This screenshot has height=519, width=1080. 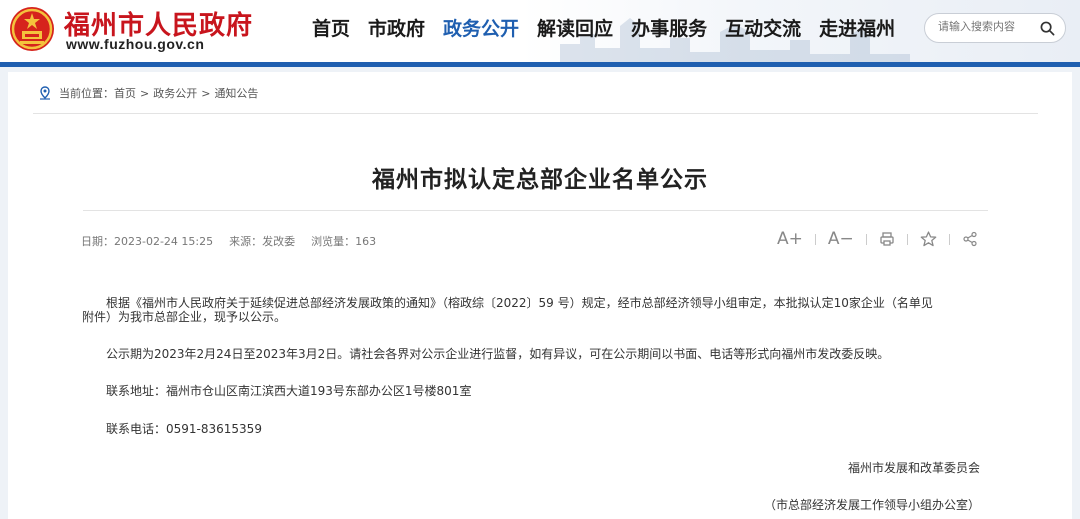 What do you see at coordinates (669, 27) in the screenshot?
I see `nav-item-services: 办事服务` at bounding box center [669, 27].